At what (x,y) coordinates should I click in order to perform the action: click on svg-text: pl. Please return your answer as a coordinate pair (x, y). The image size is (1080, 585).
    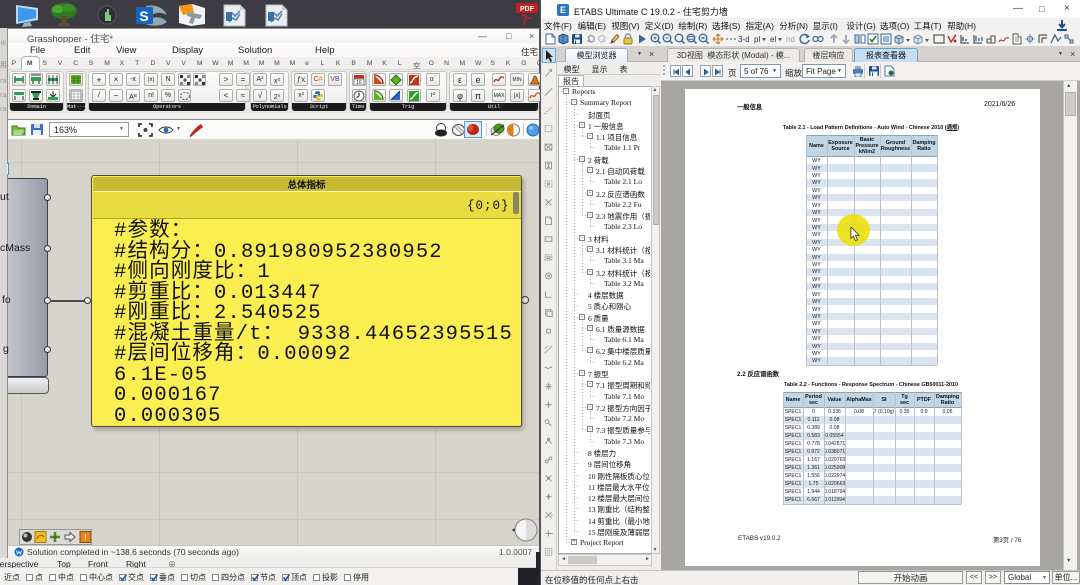
    Looking at the image, I should click on (757, 39).